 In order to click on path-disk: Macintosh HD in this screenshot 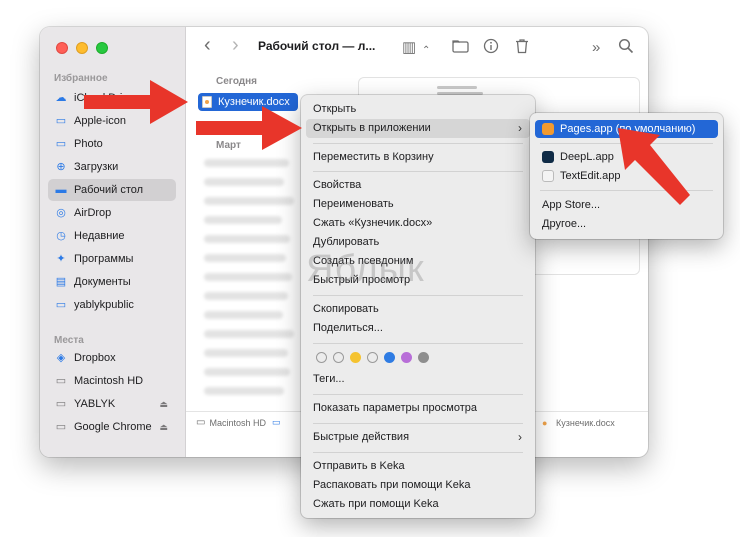, I will do `click(237, 423)`.